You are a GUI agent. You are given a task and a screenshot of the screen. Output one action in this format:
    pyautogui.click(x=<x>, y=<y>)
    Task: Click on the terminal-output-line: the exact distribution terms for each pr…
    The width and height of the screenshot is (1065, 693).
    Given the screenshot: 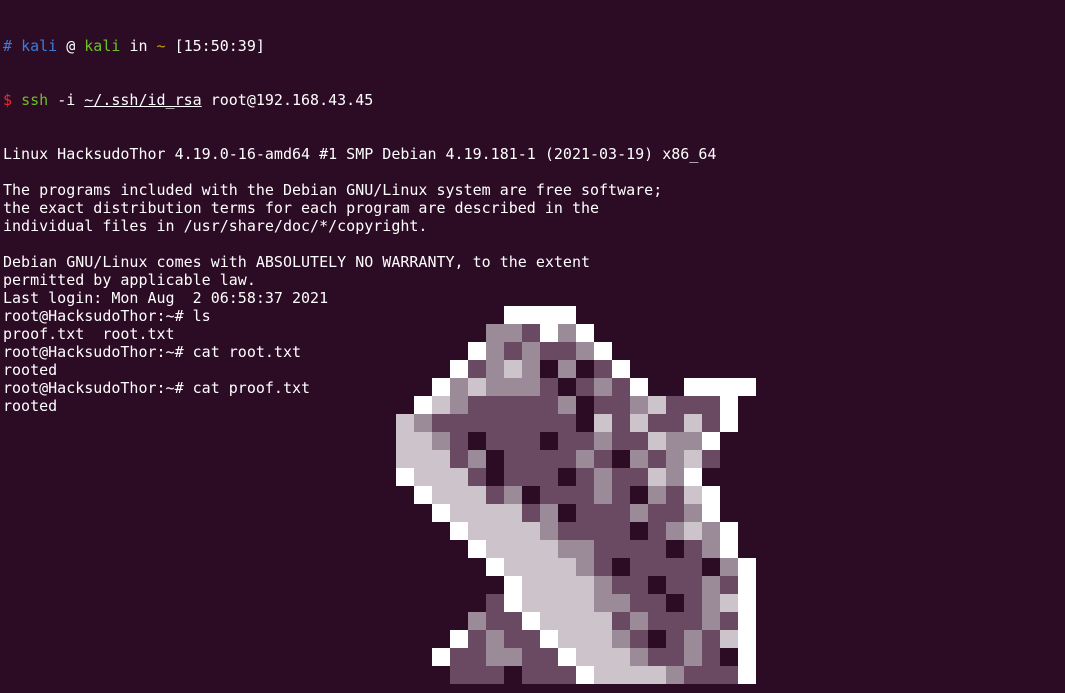 What is the action you would take?
    pyautogui.click(x=301, y=208)
    